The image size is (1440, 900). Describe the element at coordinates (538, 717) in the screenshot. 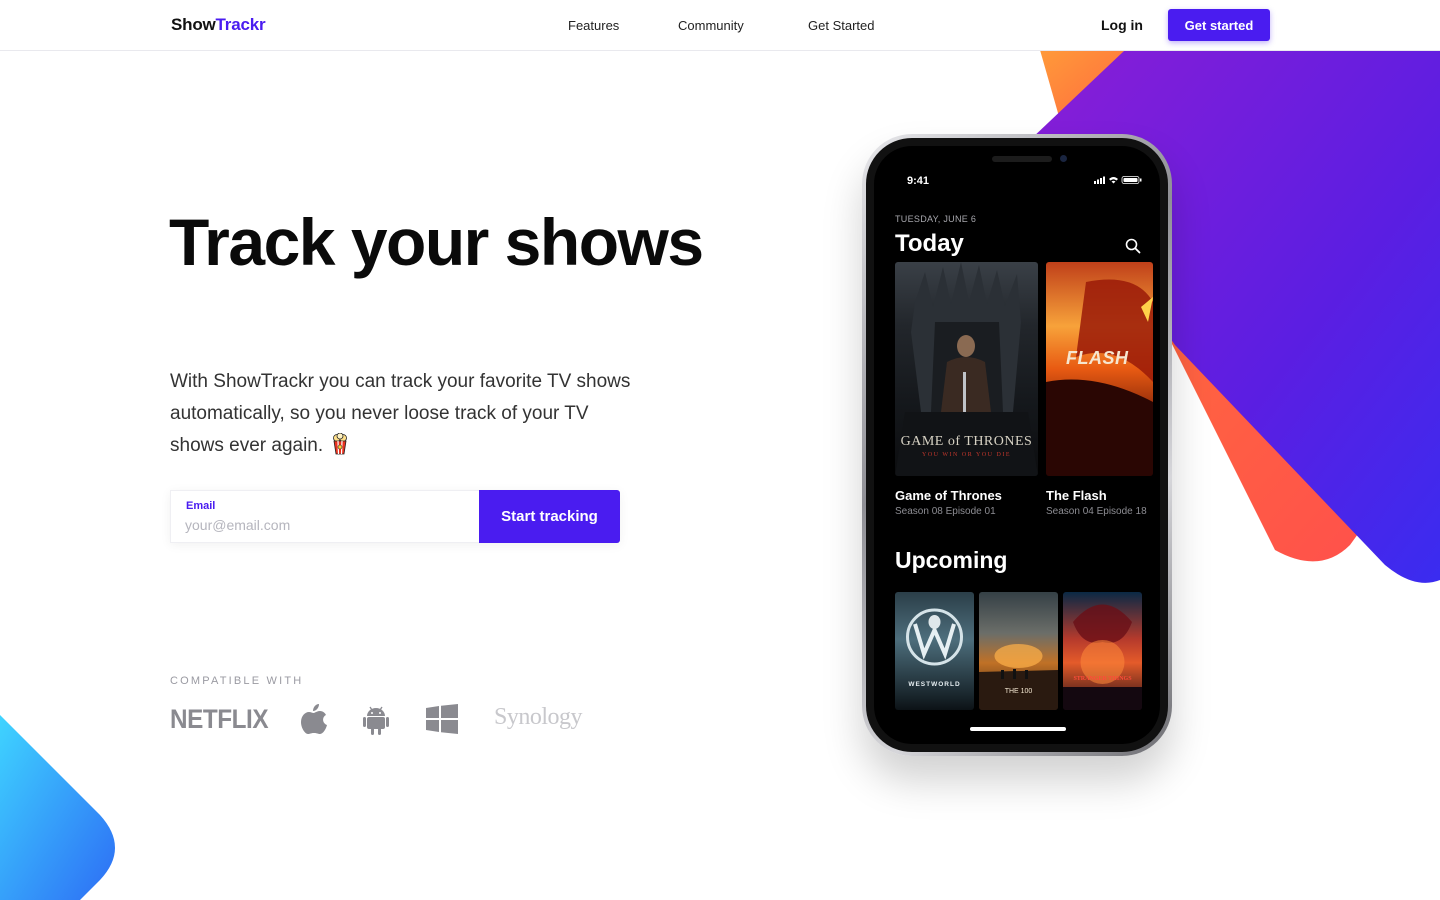

I see `synology-logo: Synology` at that location.